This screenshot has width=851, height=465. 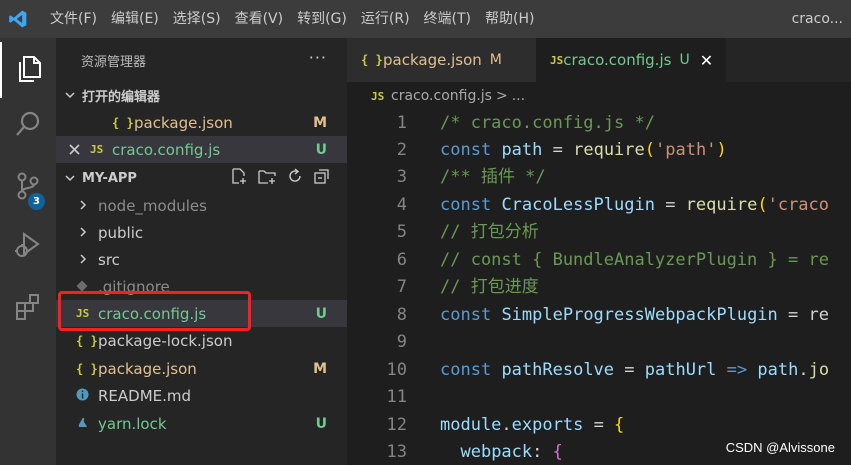 I want to click on tab-craco-config: JS craco.config.js U ✕, so click(x=631, y=60).